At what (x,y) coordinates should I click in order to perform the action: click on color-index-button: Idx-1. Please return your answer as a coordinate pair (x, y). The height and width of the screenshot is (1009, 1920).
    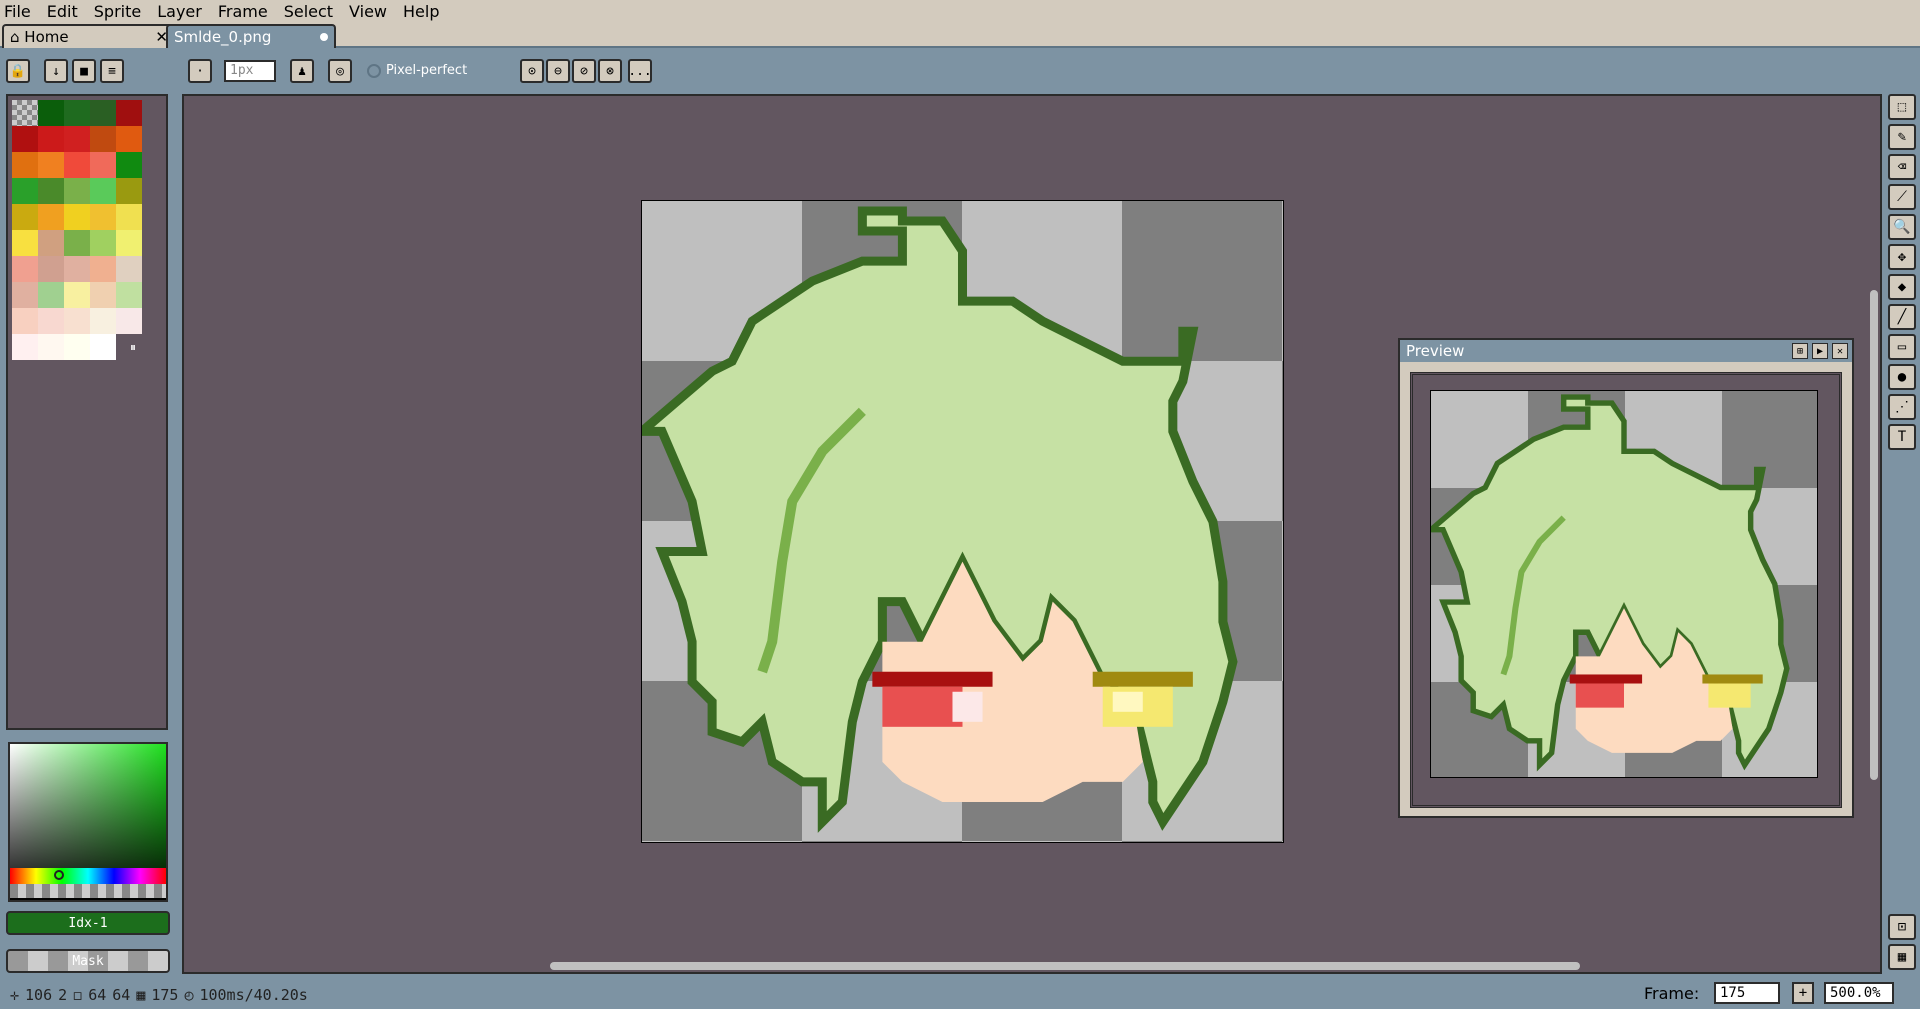
    Looking at the image, I should click on (88, 923).